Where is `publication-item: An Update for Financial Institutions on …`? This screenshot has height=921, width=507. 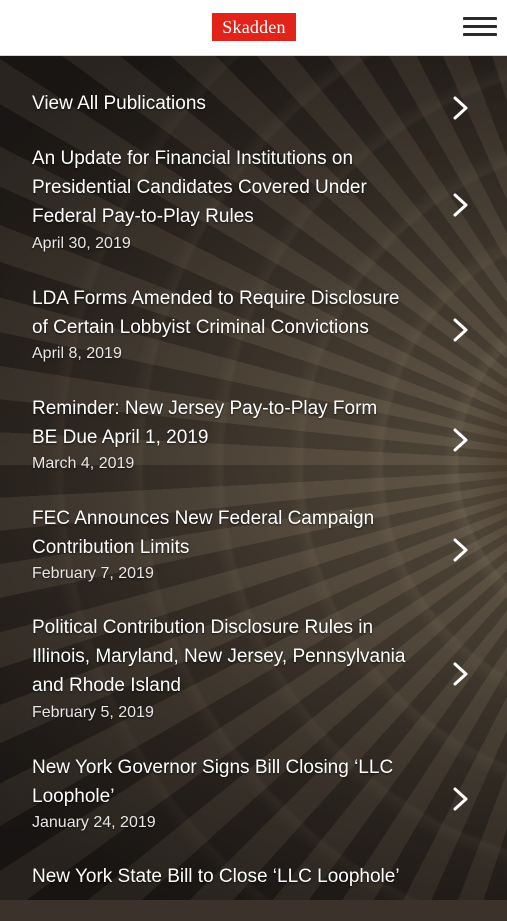
publication-item: An Update for Financial Institutions on … is located at coordinates (253, 198).